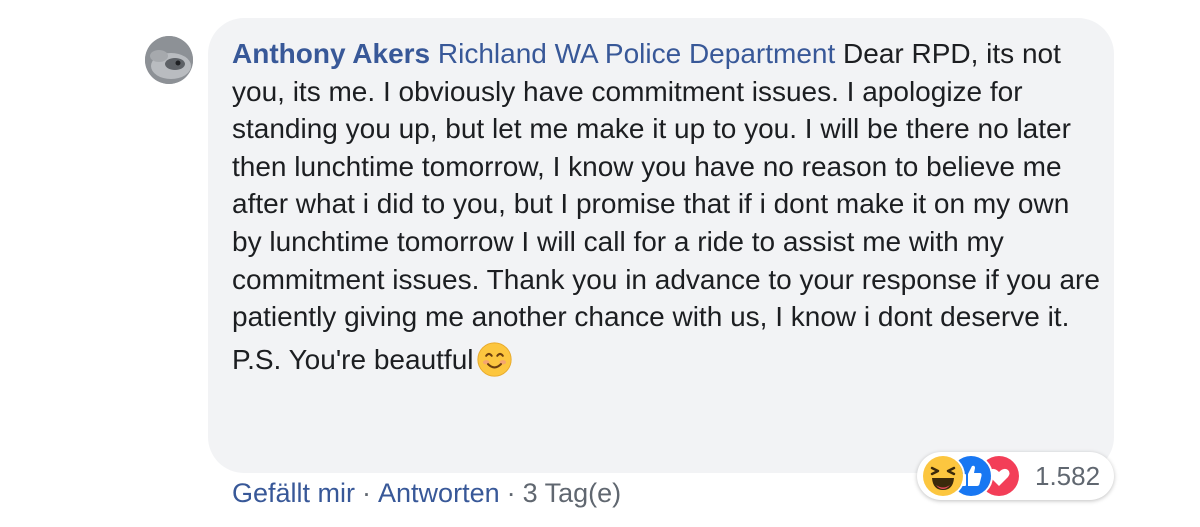 This screenshot has width=1200, height=527. What do you see at coordinates (1016, 476) in the screenshot?
I see `reactions-summary: 1.582` at bounding box center [1016, 476].